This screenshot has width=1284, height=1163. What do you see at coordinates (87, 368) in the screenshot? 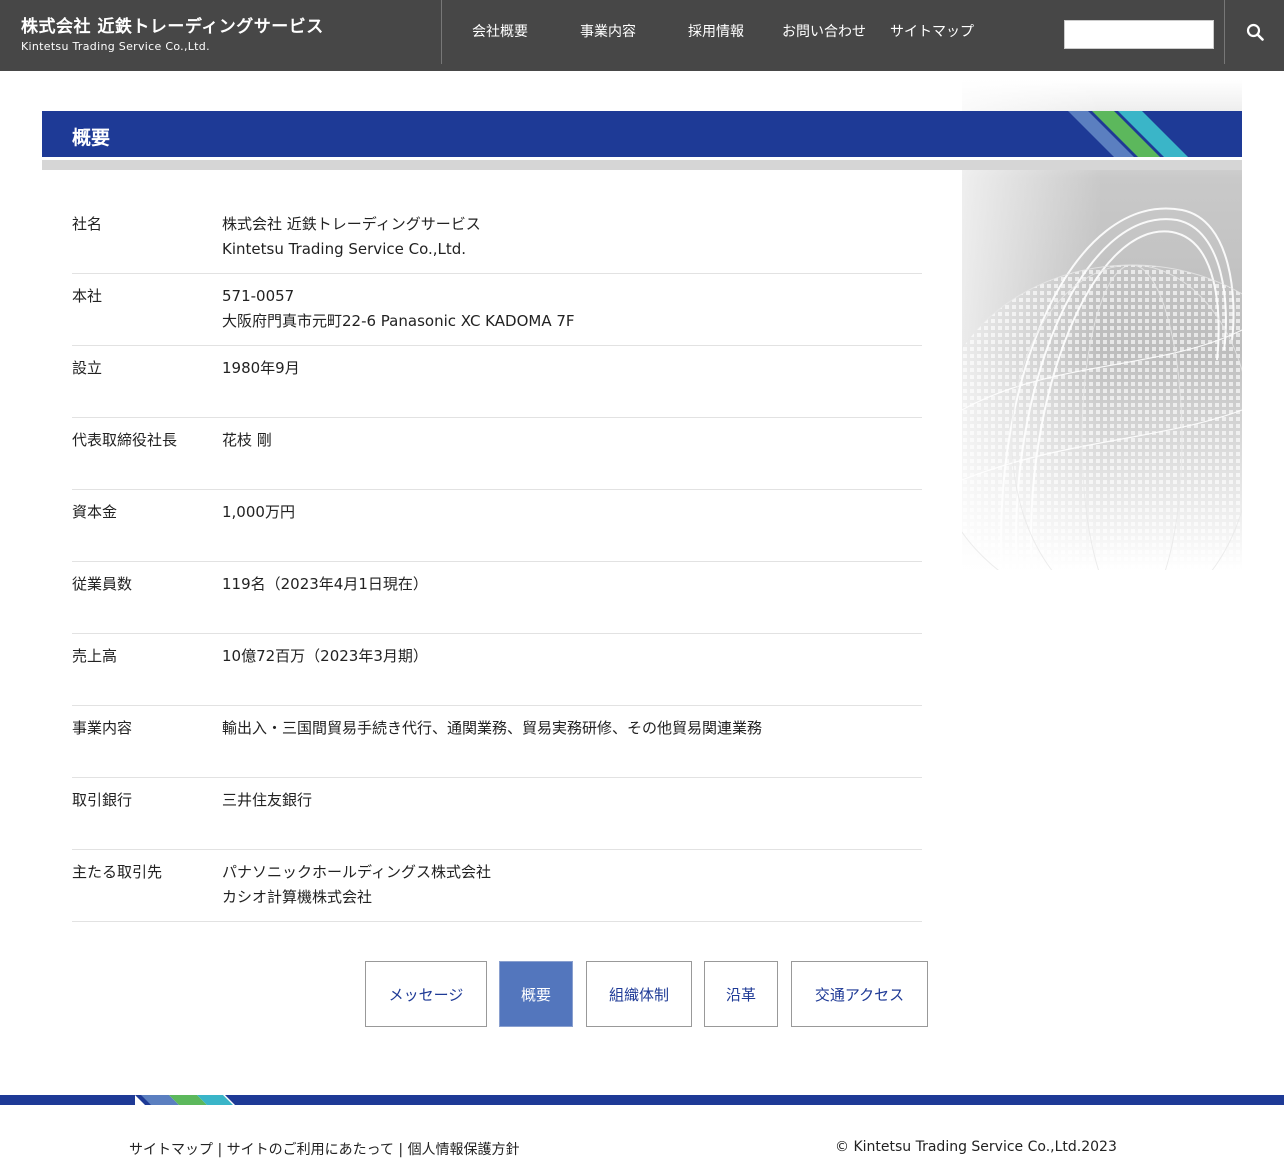
I see `row-label: 設立` at bounding box center [87, 368].